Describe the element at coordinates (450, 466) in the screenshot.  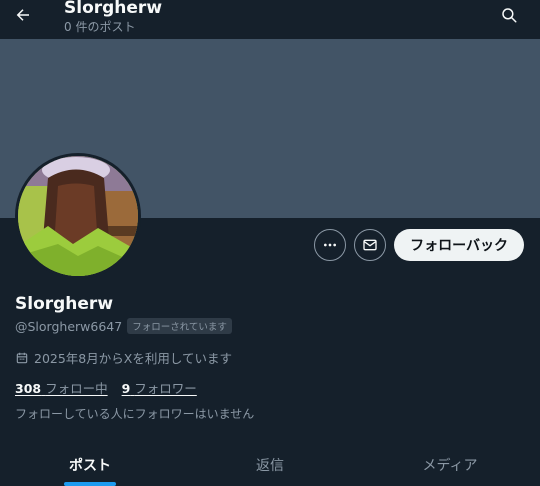
I see `tab-label: メディア` at that location.